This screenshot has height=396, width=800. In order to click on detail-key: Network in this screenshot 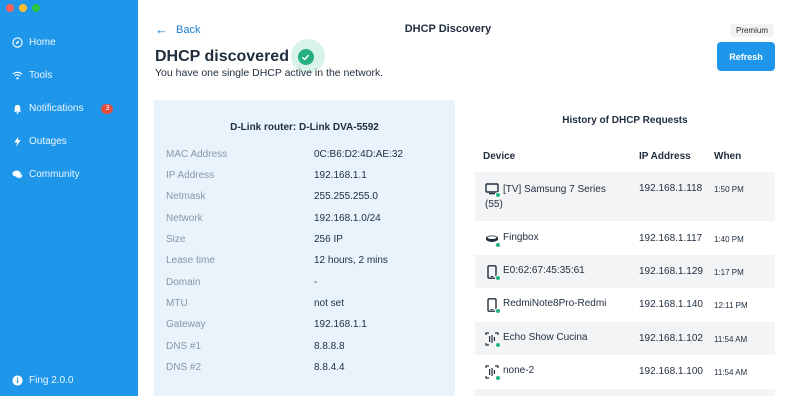, I will do `click(184, 218)`.